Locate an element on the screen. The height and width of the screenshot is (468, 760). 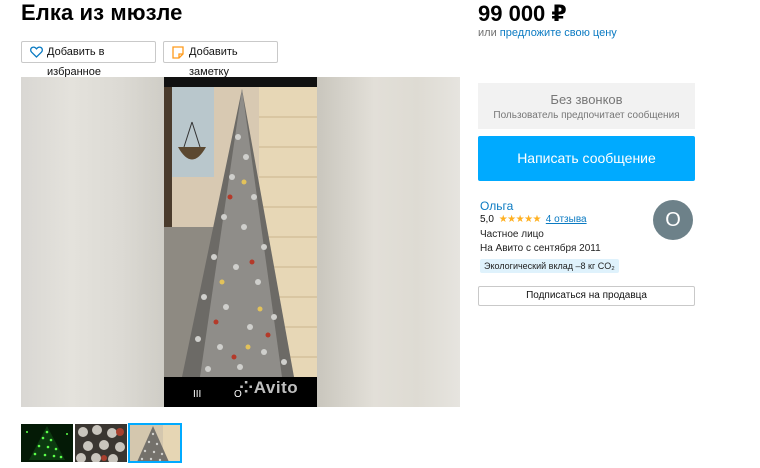
muselet-caps-thumb-icon is located at coordinates (101, 443).